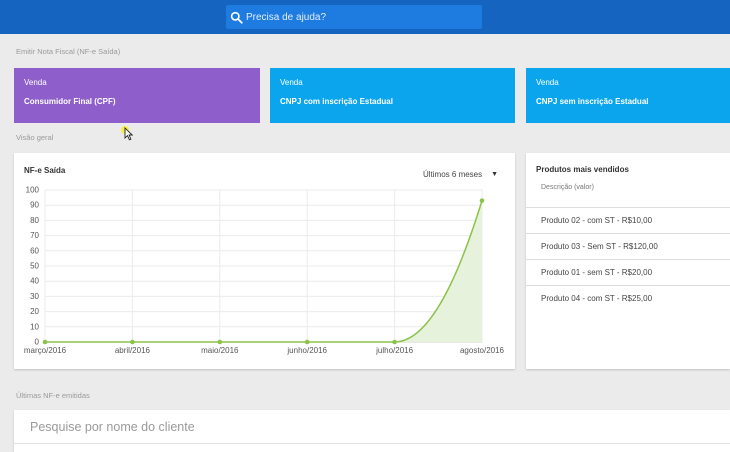 The image size is (730, 452). What do you see at coordinates (372, 427) in the screenshot?
I see `client-search-input` at bounding box center [372, 427].